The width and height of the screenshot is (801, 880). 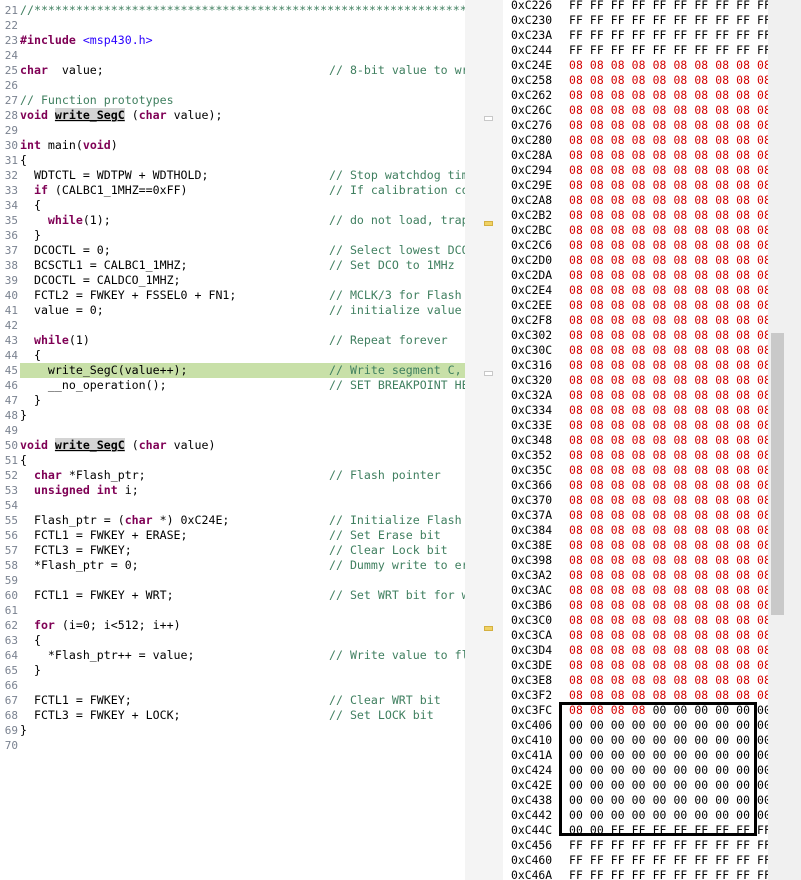 I want to click on memory-row: 0xC460 FF FF FF FF FF FF FF FF FF FF, so click(x=635, y=860).